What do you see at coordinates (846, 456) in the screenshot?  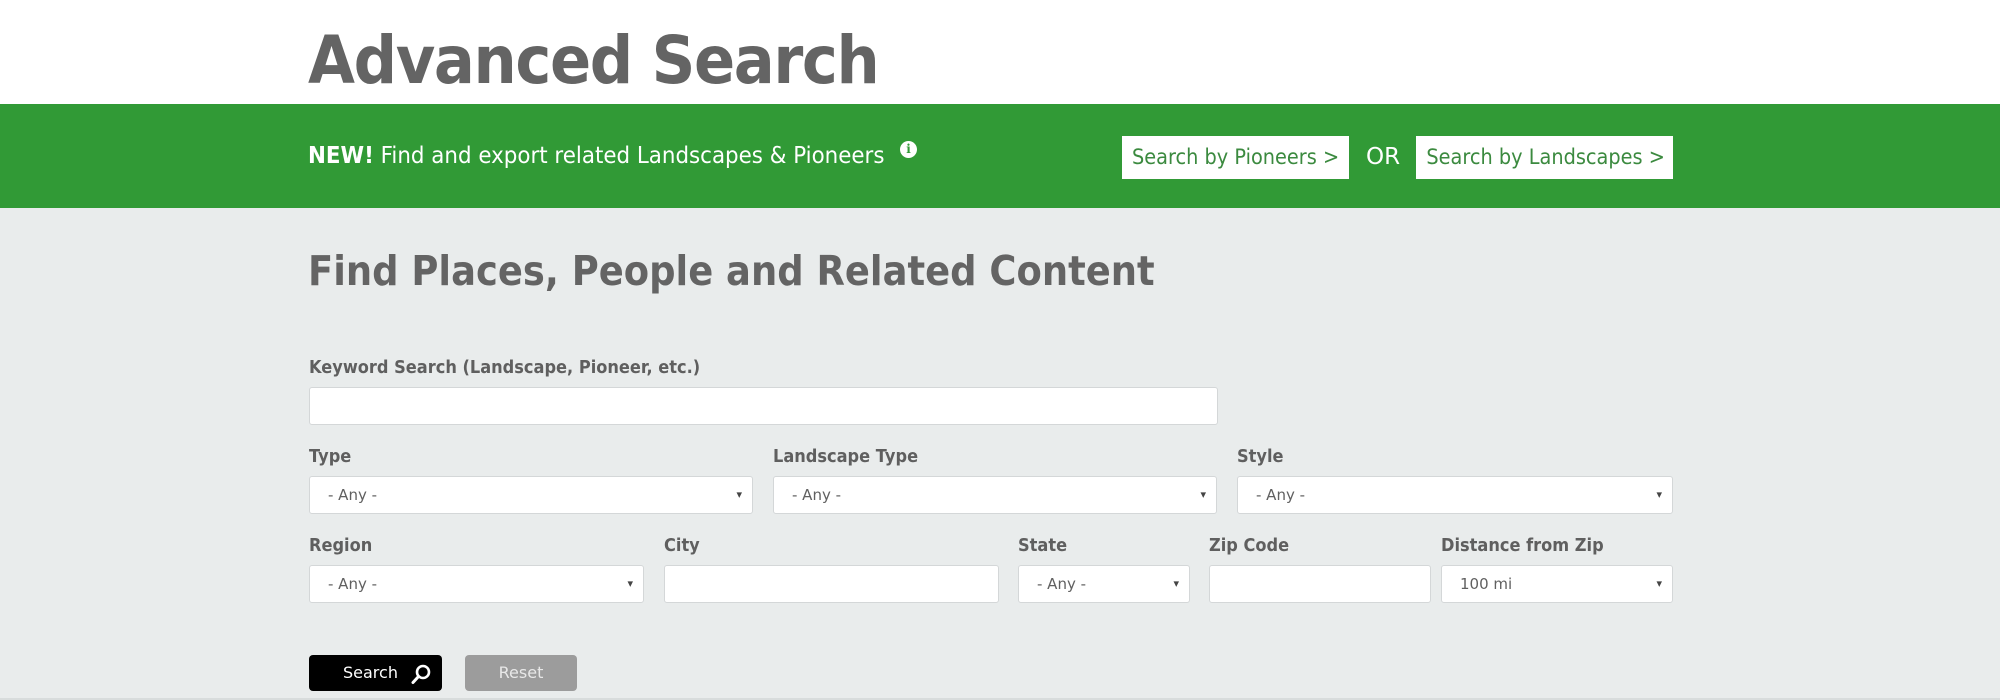 I see `landscape-type-label: Landscape Type` at bounding box center [846, 456].